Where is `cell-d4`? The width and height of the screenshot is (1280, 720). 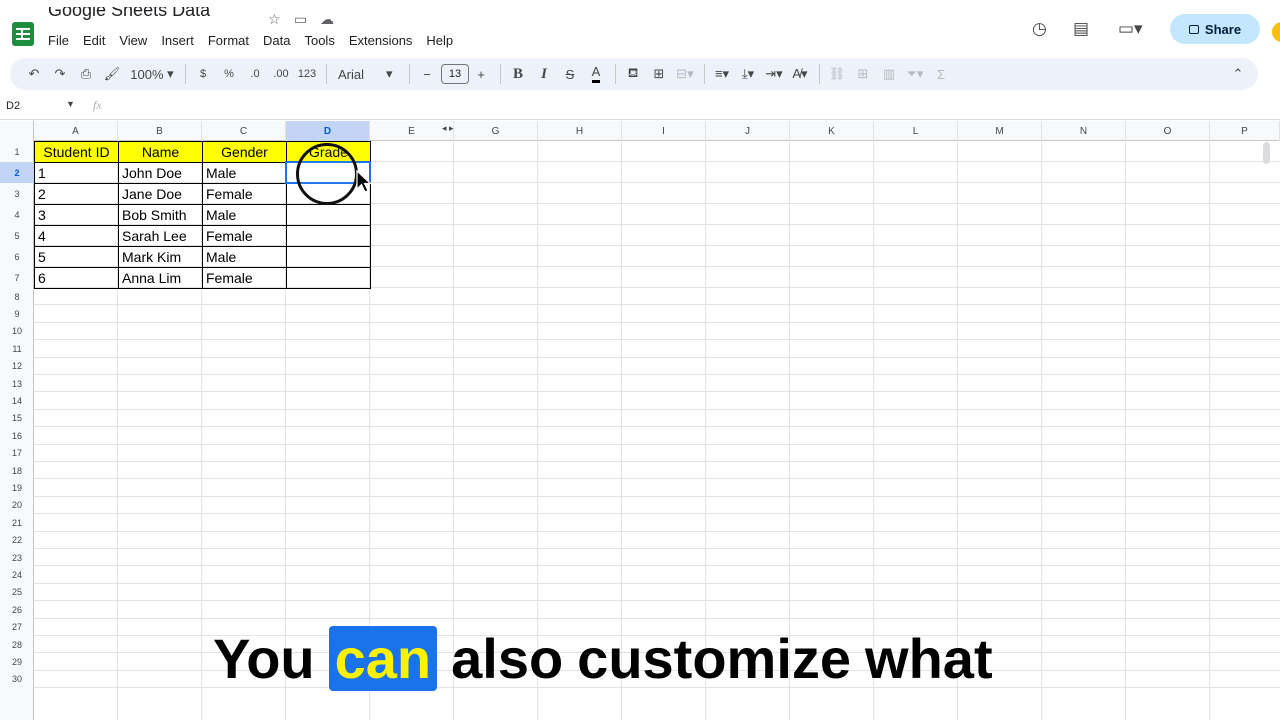
cell-d4 is located at coordinates (328, 214).